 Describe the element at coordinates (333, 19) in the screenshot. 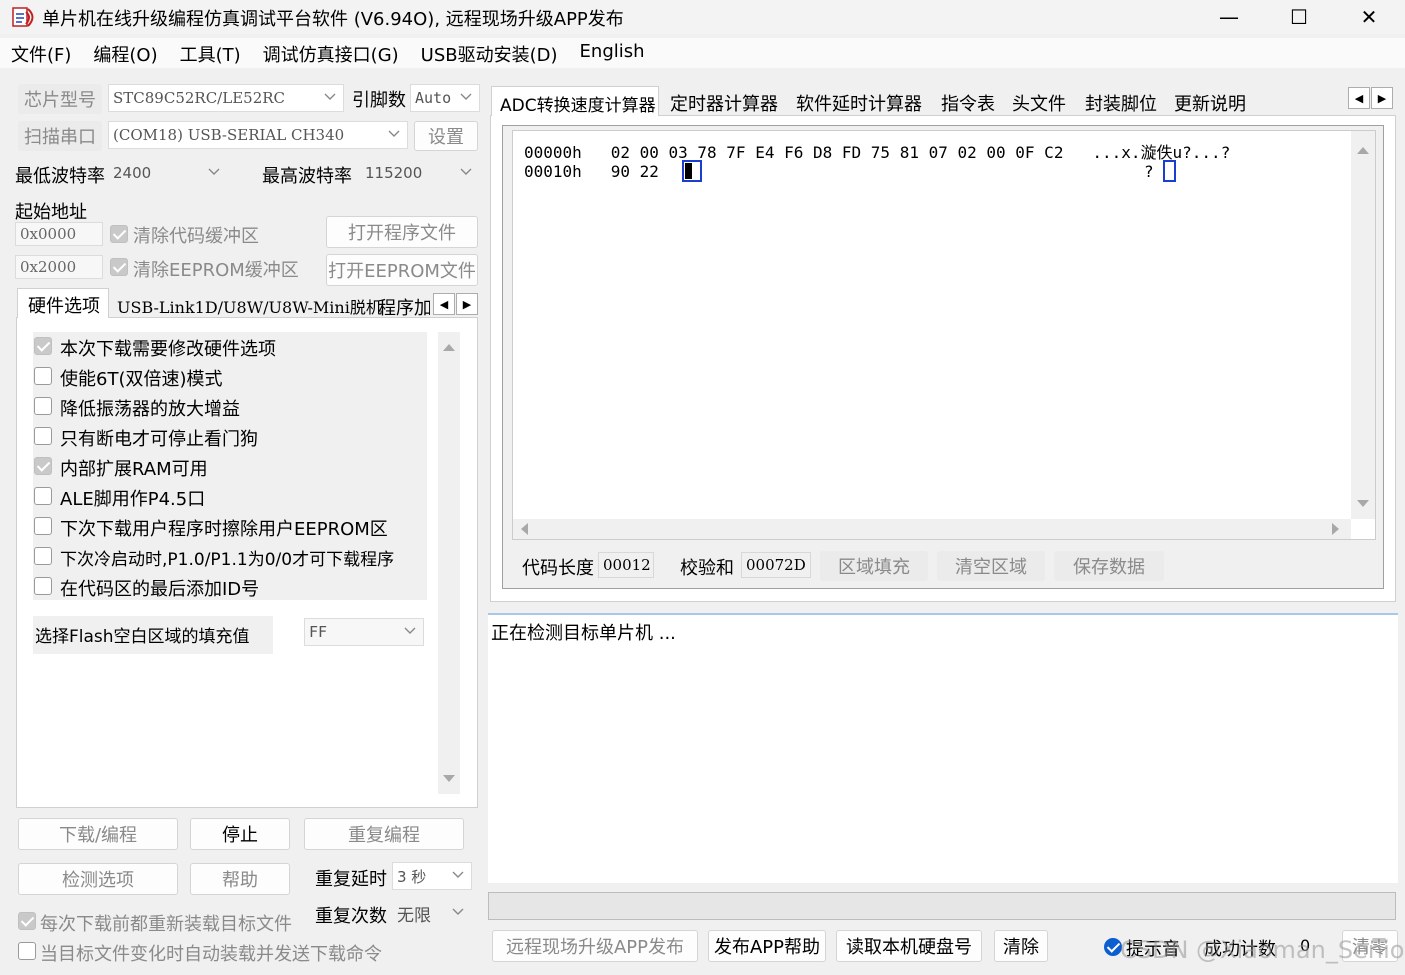

I see `window-title: 单片机在线升级编程仿真调试平台软件 (V6.94O), 远程现场升级APP发布` at that location.